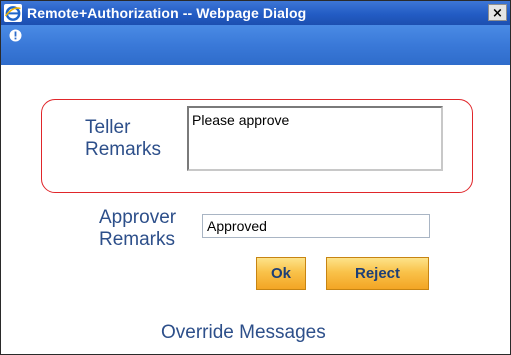  What do you see at coordinates (138, 217) in the screenshot?
I see `approver-label-line1: Approver` at bounding box center [138, 217].